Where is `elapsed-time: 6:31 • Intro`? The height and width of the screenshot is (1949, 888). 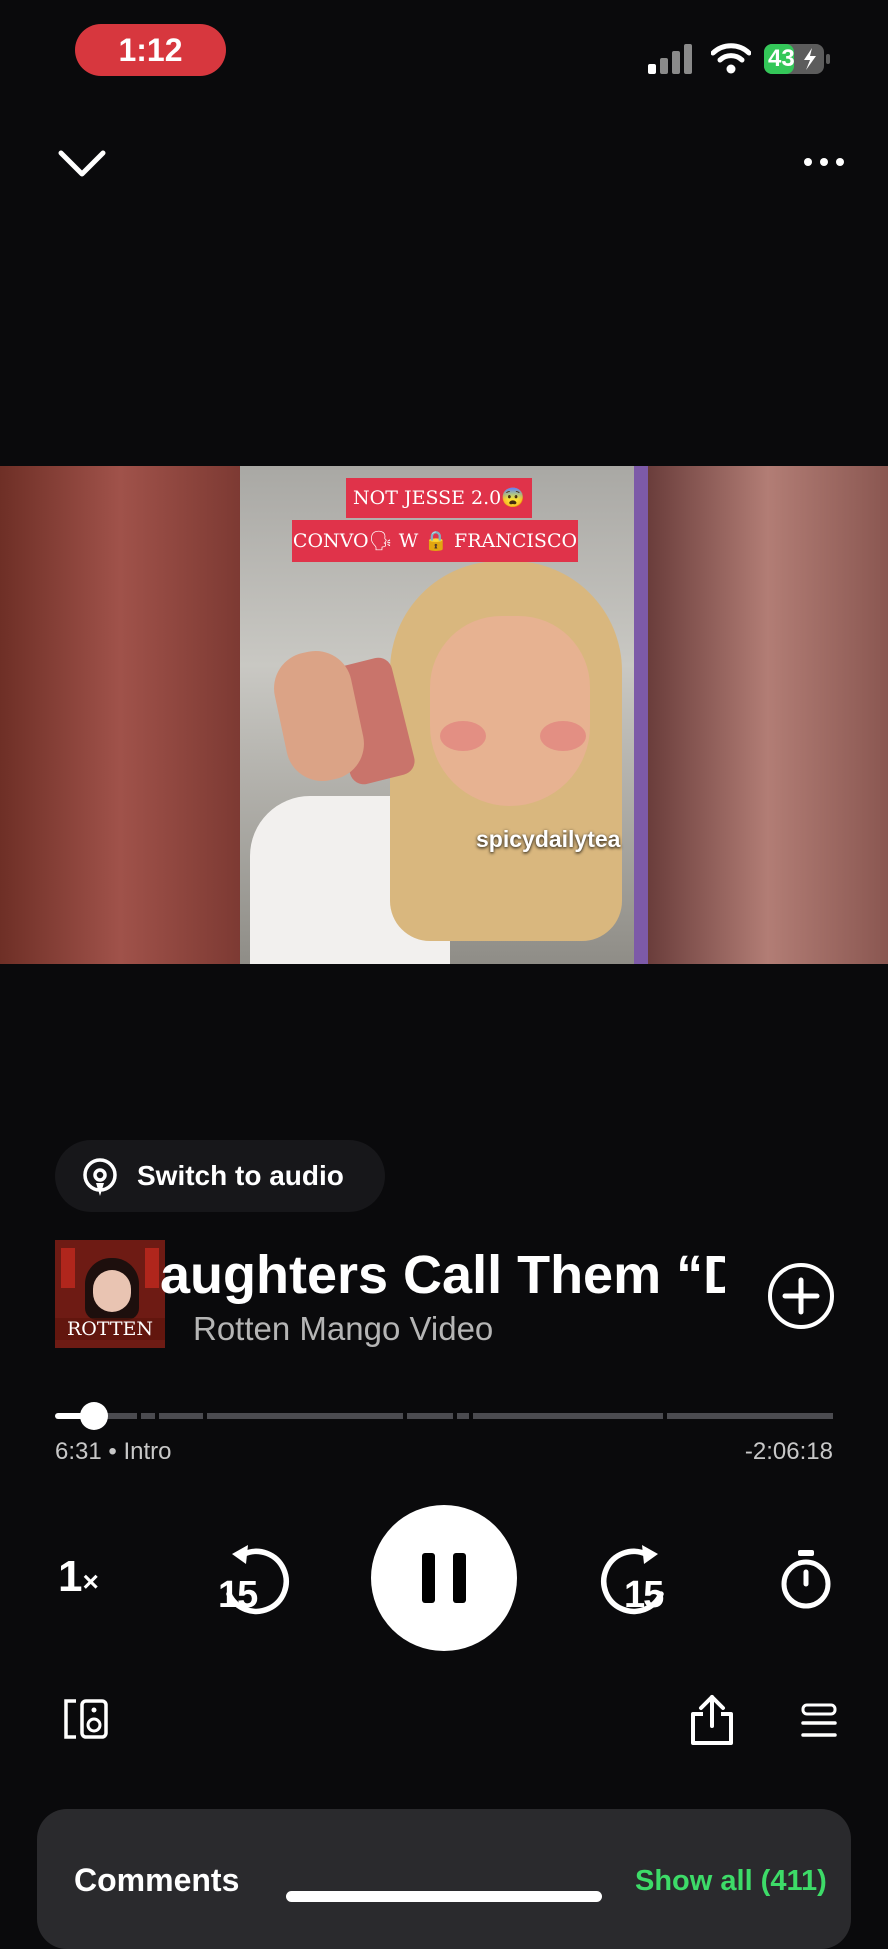 elapsed-time: 6:31 • Intro is located at coordinates (113, 1451).